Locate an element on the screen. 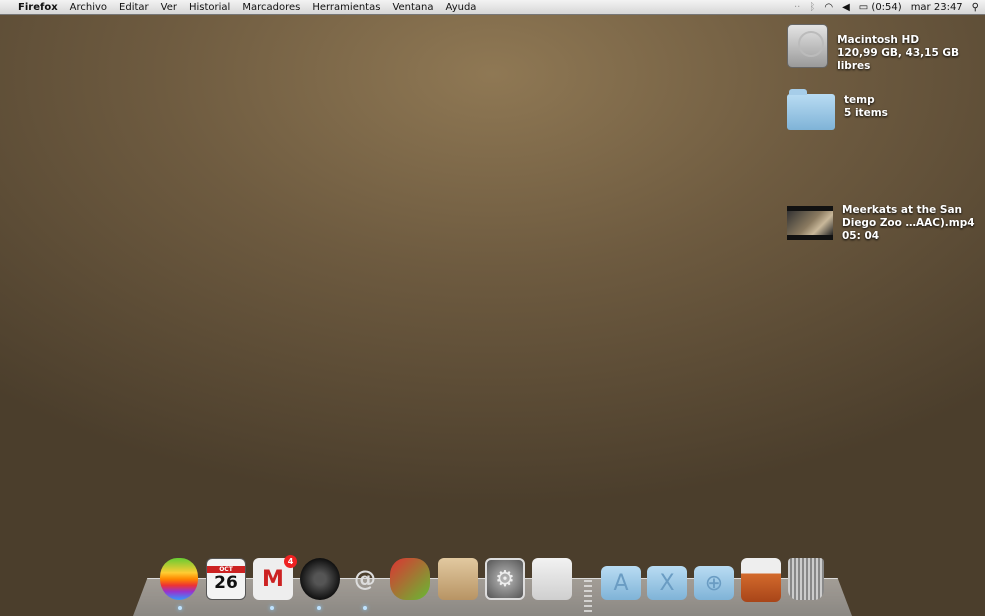 The height and width of the screenshot is (616, 985). battery-time: (0:54) is located at coordinates (886, 7).